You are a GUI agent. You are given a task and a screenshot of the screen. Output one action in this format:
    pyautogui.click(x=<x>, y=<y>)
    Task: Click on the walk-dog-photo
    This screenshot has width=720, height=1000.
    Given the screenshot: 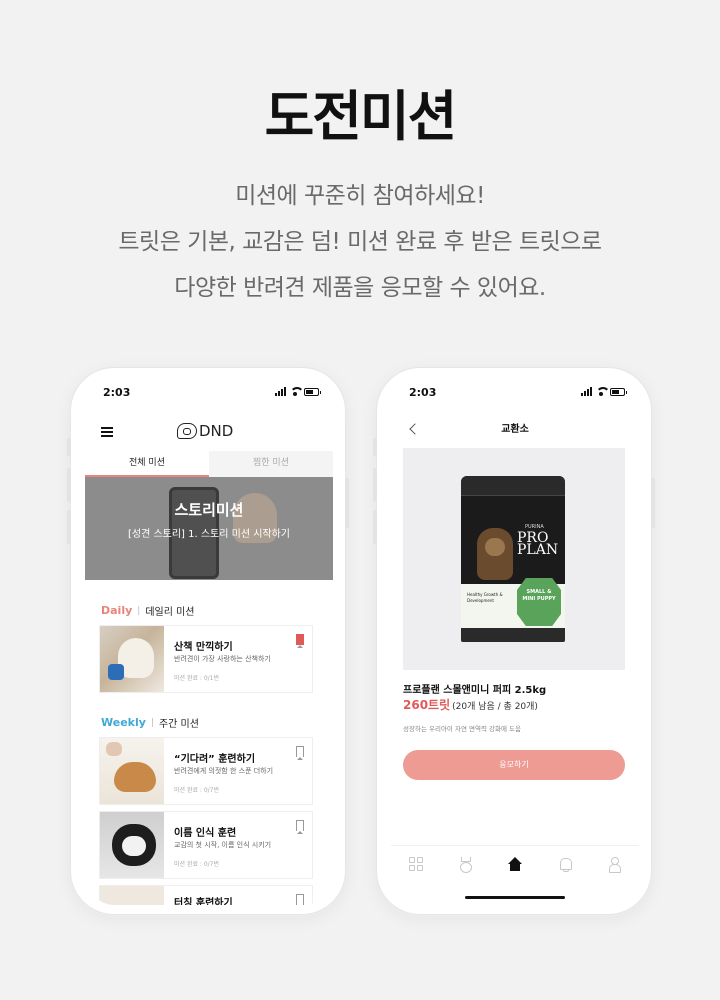 What is the action you would take?
    pyautogui.click(x=132, y=659)
    